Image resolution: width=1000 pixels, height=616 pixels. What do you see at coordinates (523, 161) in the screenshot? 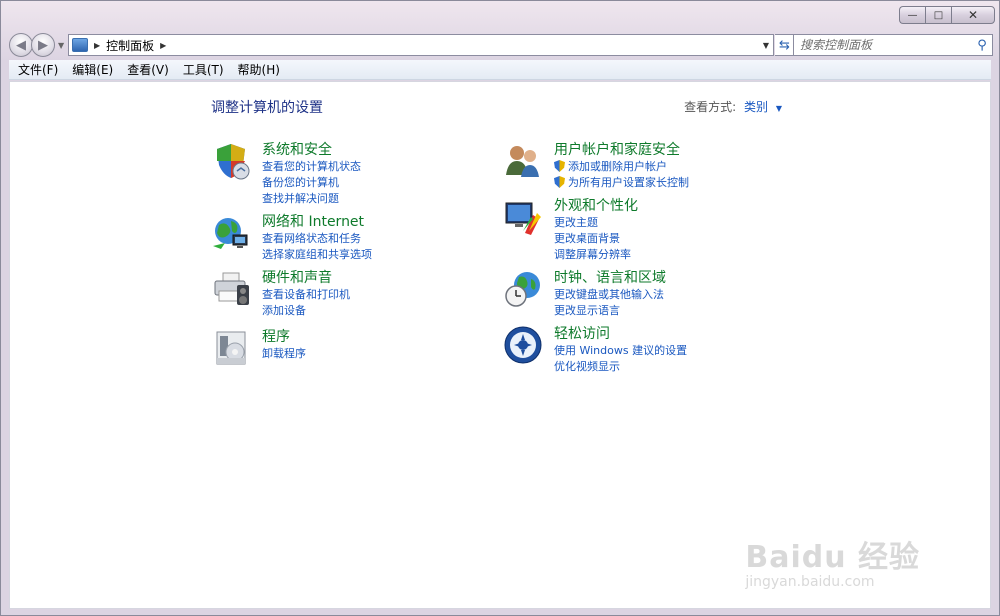
I see `user-accounts-icon` at bounding box center [523, 161].